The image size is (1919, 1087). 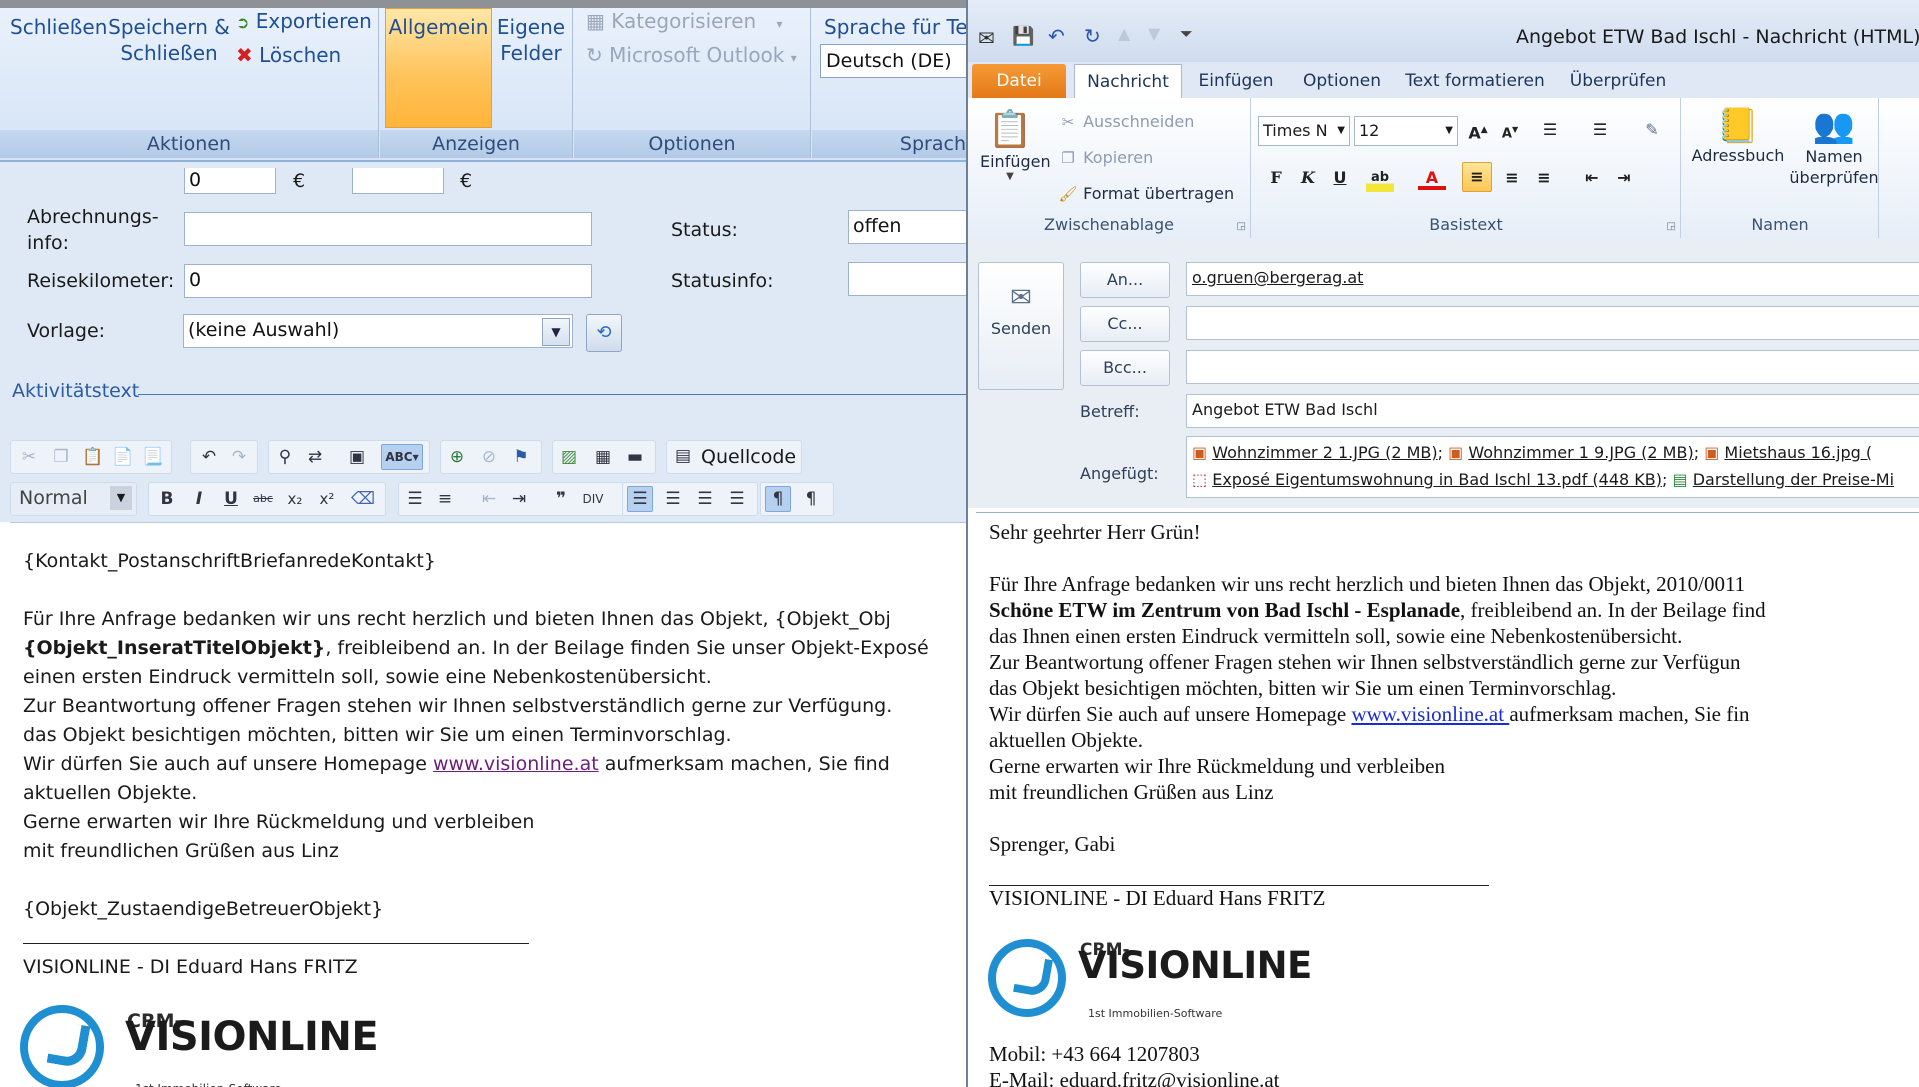 I want to click on general-button: Allgemein, so click(x=438, y=68).